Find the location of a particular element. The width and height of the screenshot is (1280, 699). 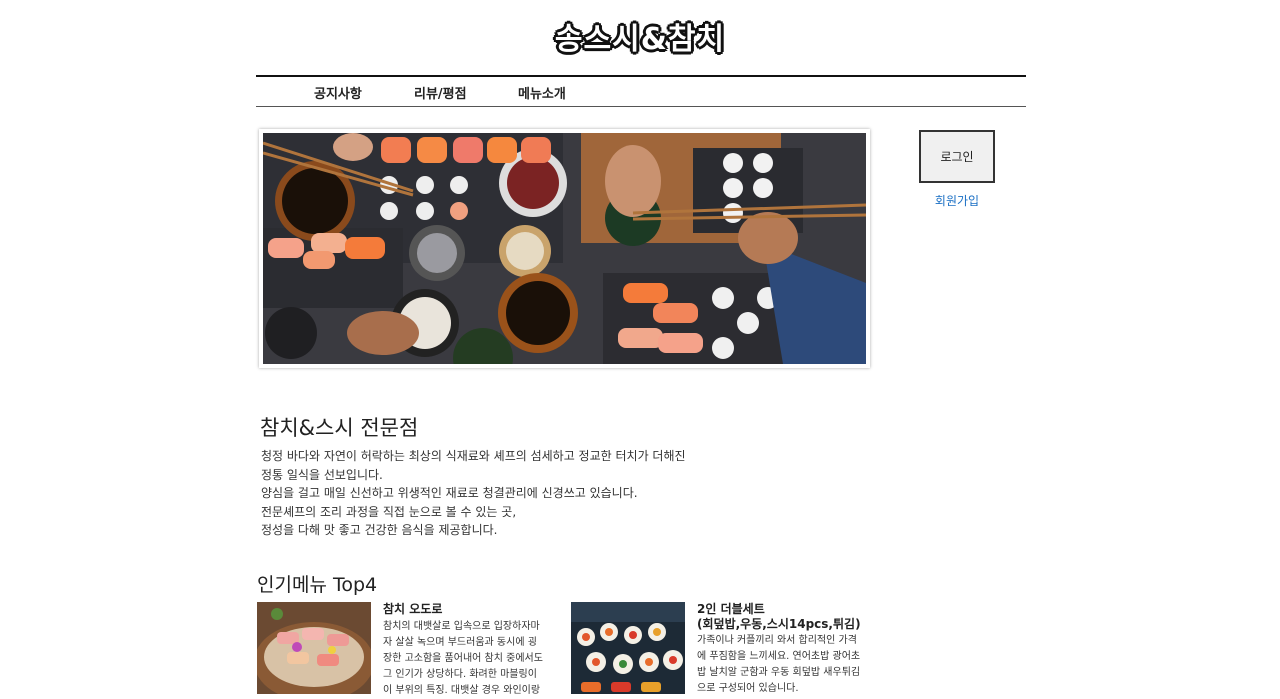

menu-desc-line: 밥 날치알 군함과 우동 회덮밥 새우튀김 is located at coordinates (779, 672).